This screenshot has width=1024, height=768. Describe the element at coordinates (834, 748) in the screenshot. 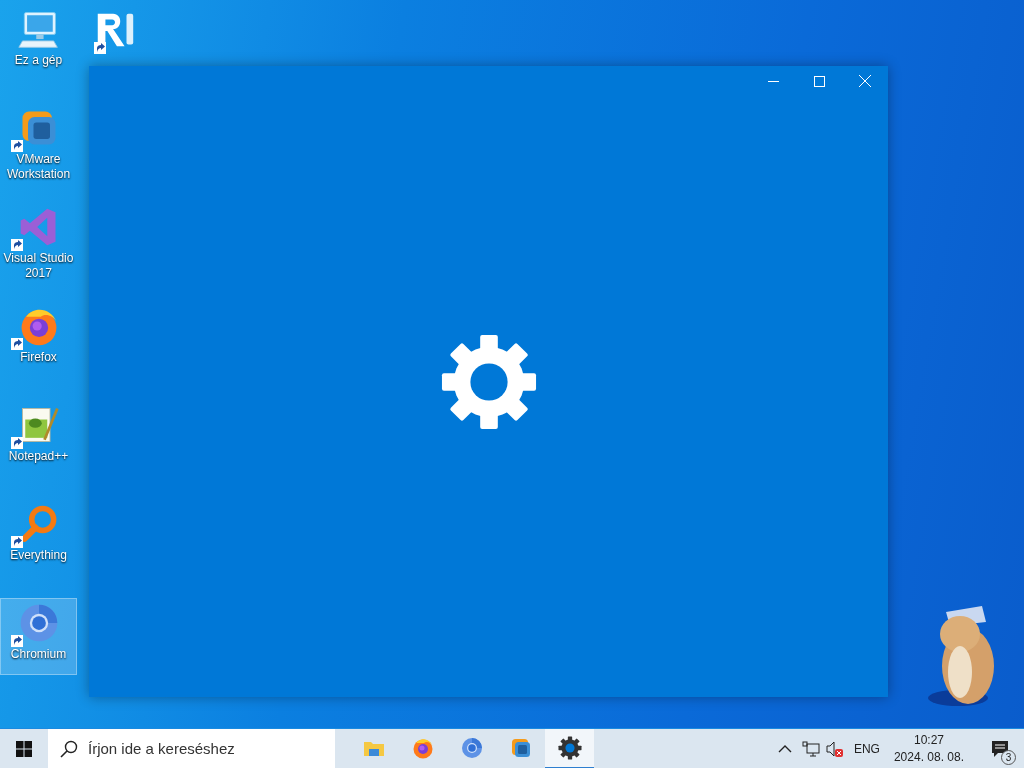

I see `muted-speaker-icon` at that location.